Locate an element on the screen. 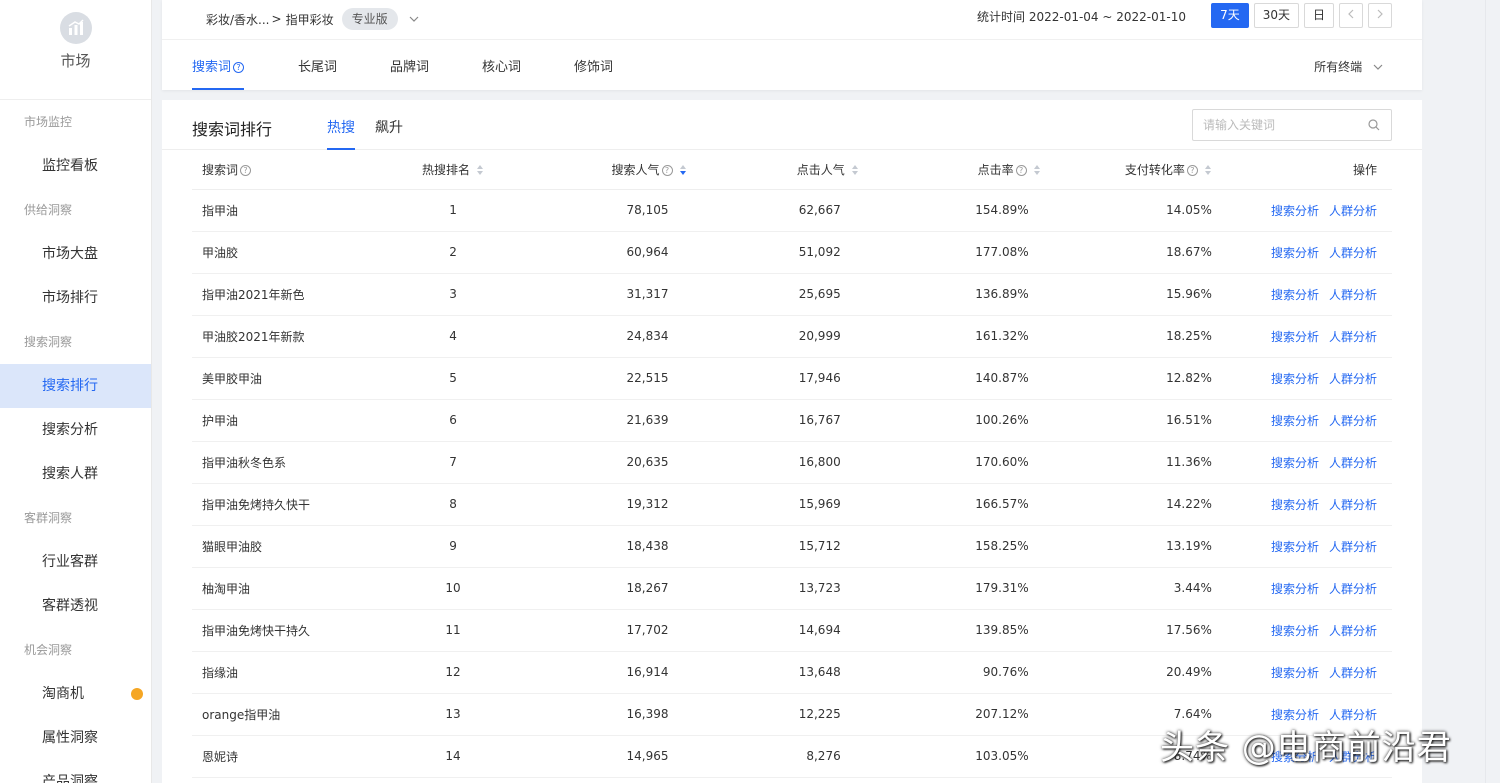 The image size is (1500, 783). date-7d-button: 7天 is located at coordinates (1230, 15).